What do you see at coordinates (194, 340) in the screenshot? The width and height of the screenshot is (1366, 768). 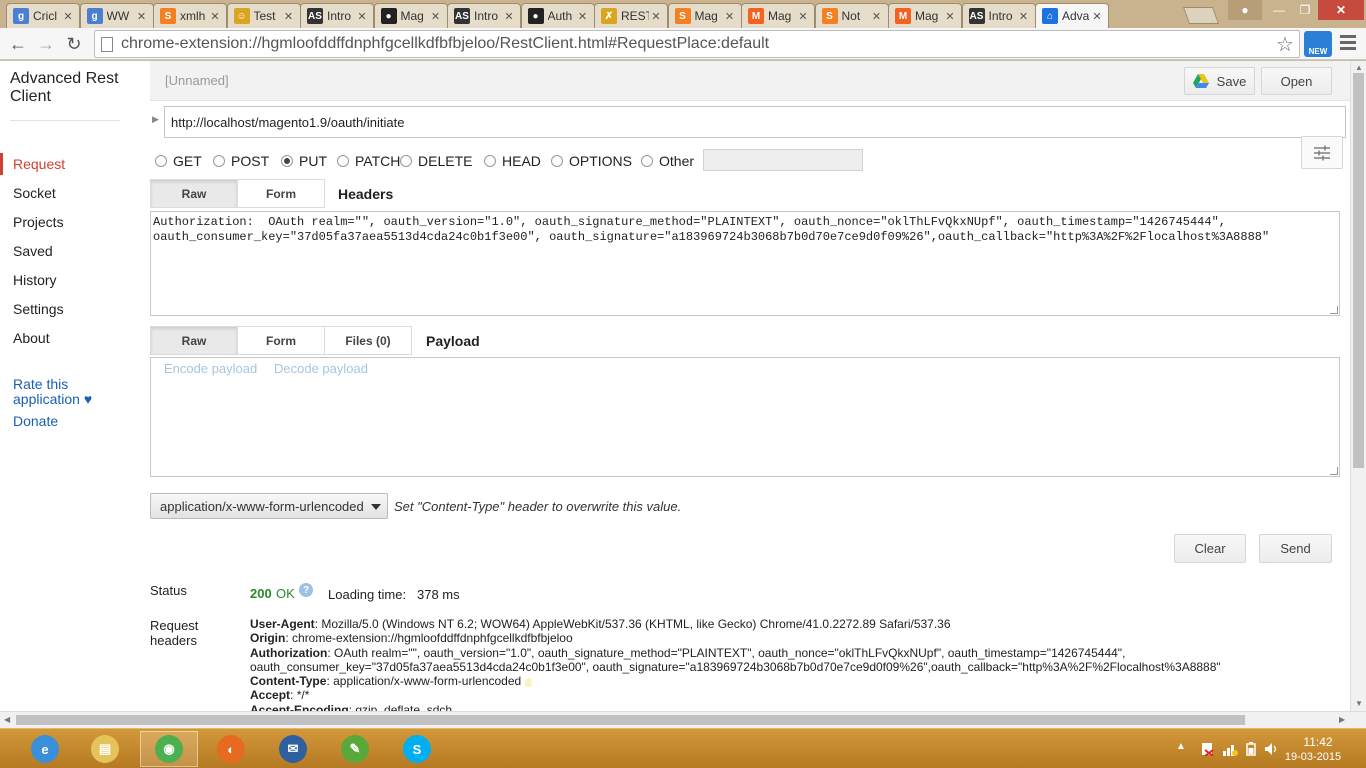 I see `tab-payload-raw: Raw` at bounding box center [194, 340].